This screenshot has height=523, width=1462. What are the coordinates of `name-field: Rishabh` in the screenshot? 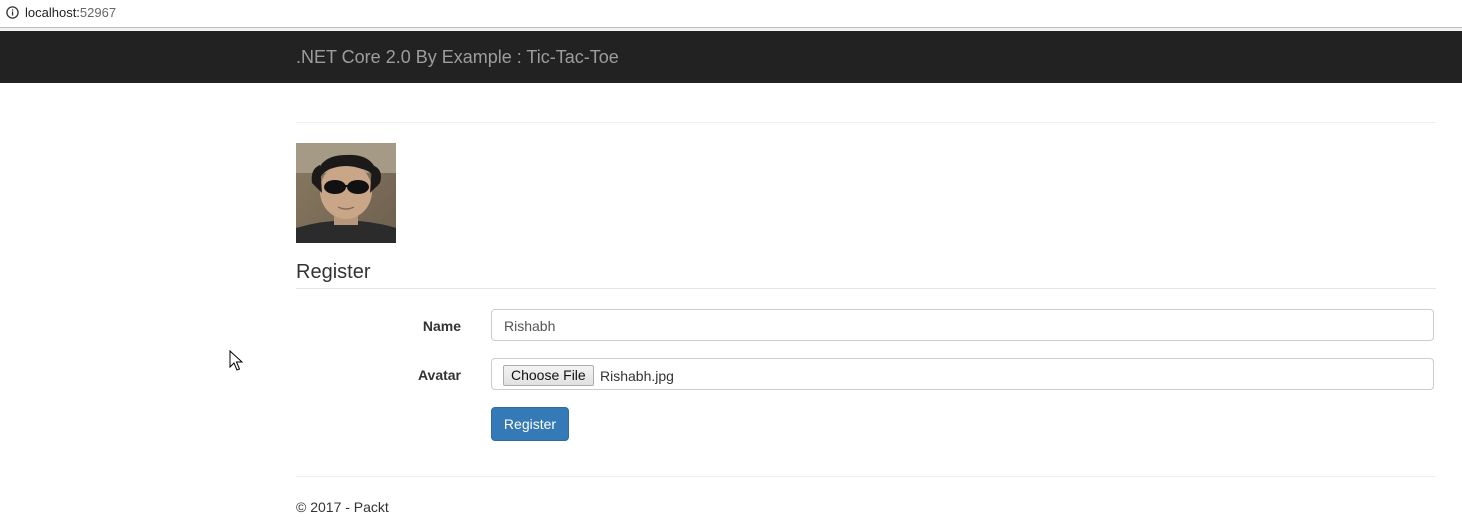 It's located at (962, 325).